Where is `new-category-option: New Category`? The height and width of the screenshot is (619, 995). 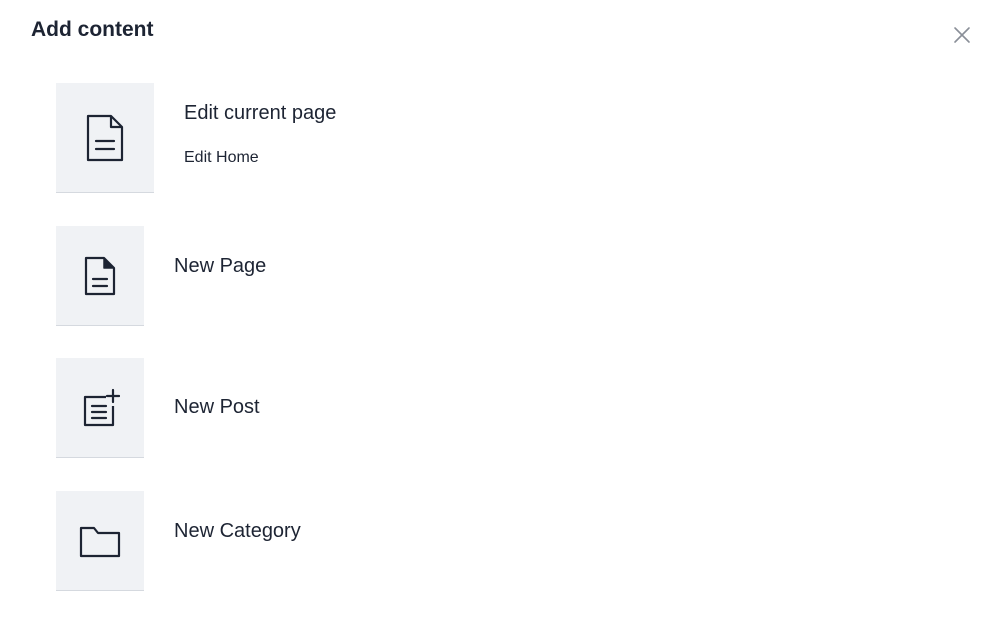
new-category-option: New Category is located at coordinates (178, 541).